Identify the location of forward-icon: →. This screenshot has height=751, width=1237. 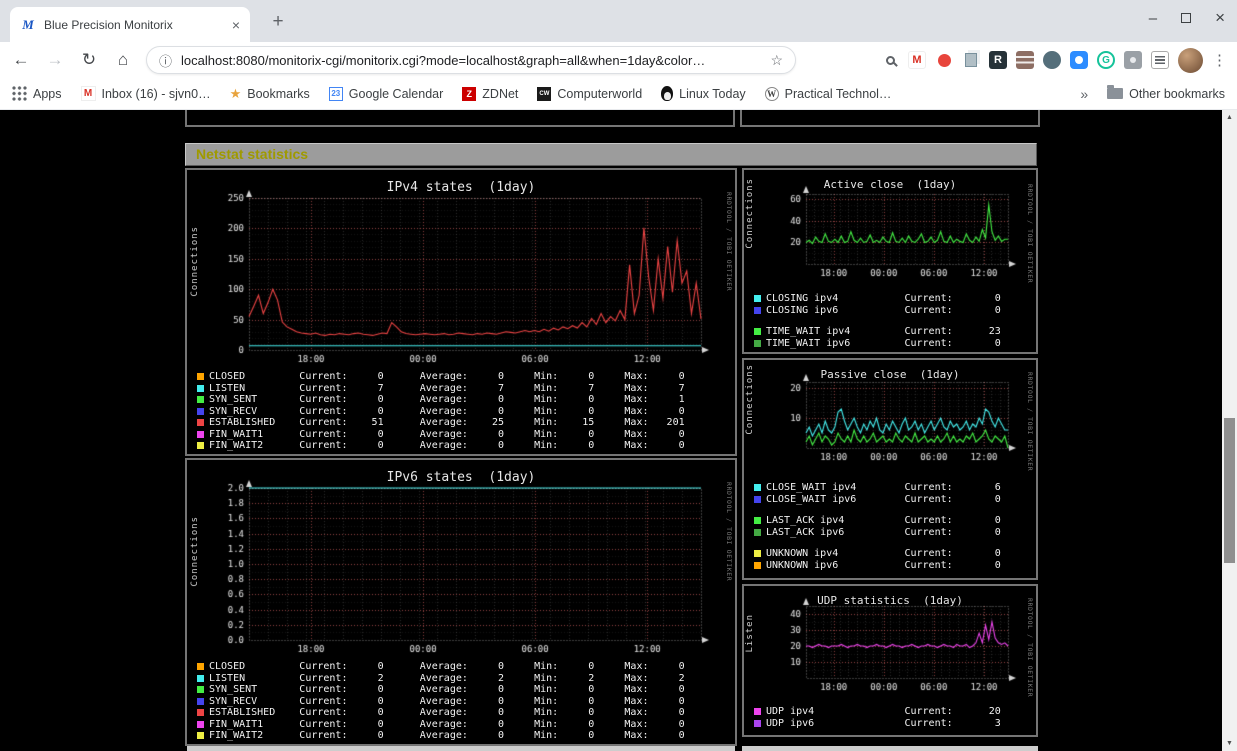
(55, 60).